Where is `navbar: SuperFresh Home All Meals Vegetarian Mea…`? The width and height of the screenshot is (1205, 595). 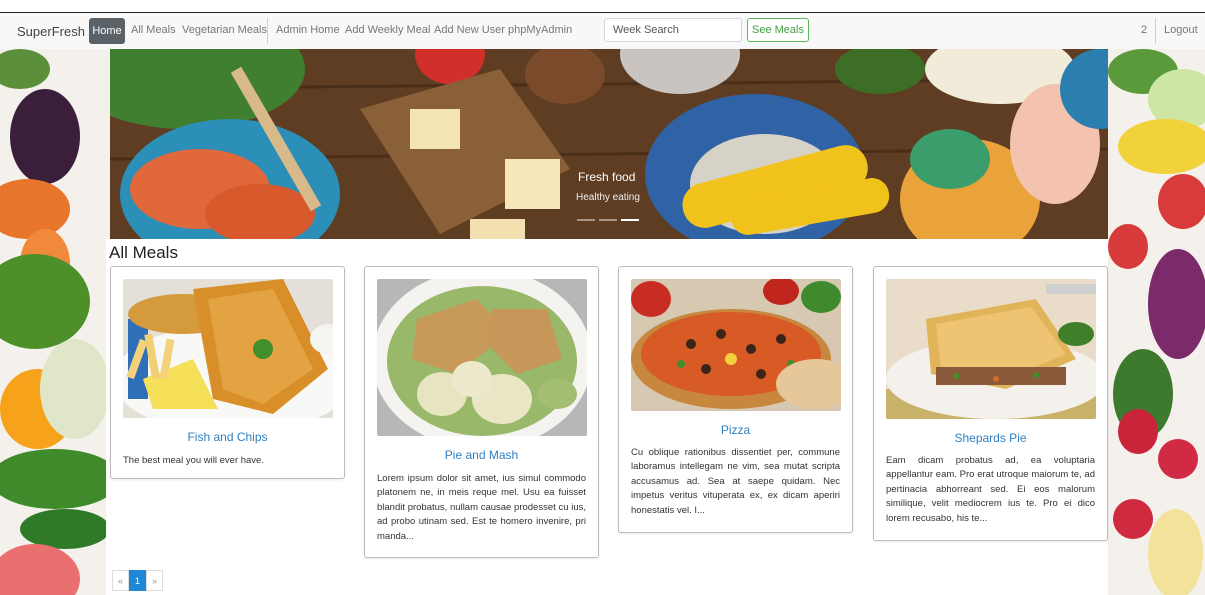
navbar: SuperFresh Home All Meals Vegetarian Mea… is located at coordinates (602, 31).